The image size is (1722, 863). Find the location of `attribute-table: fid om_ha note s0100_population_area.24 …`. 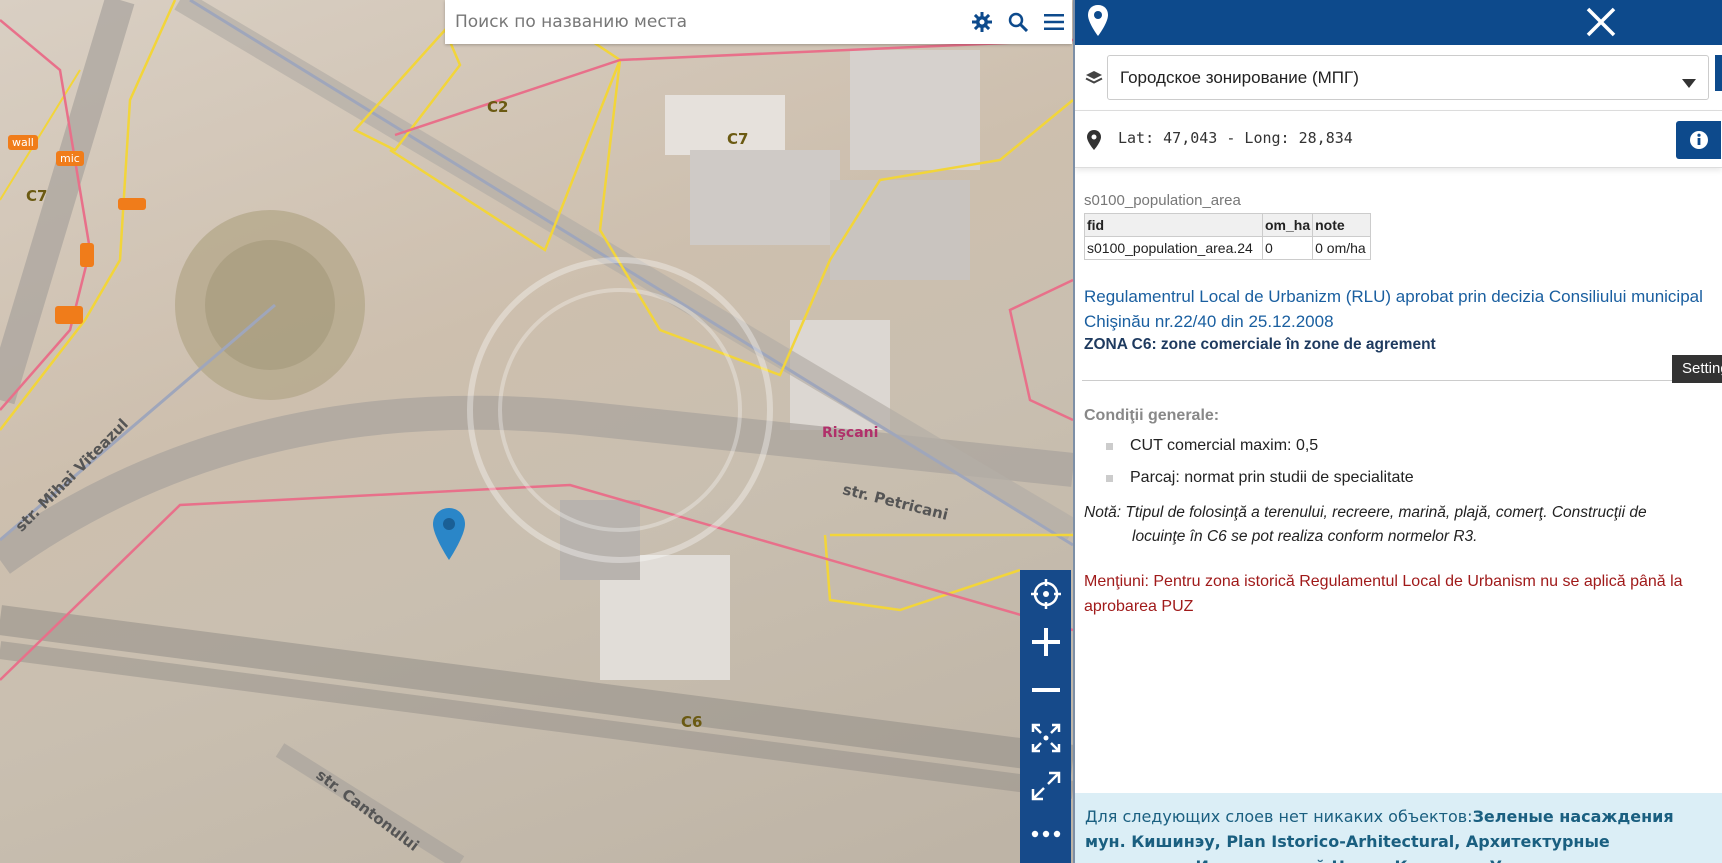

attribute-table: fid om_ha note s0100_population_area.24 … is located at coordinates (1228, 236).